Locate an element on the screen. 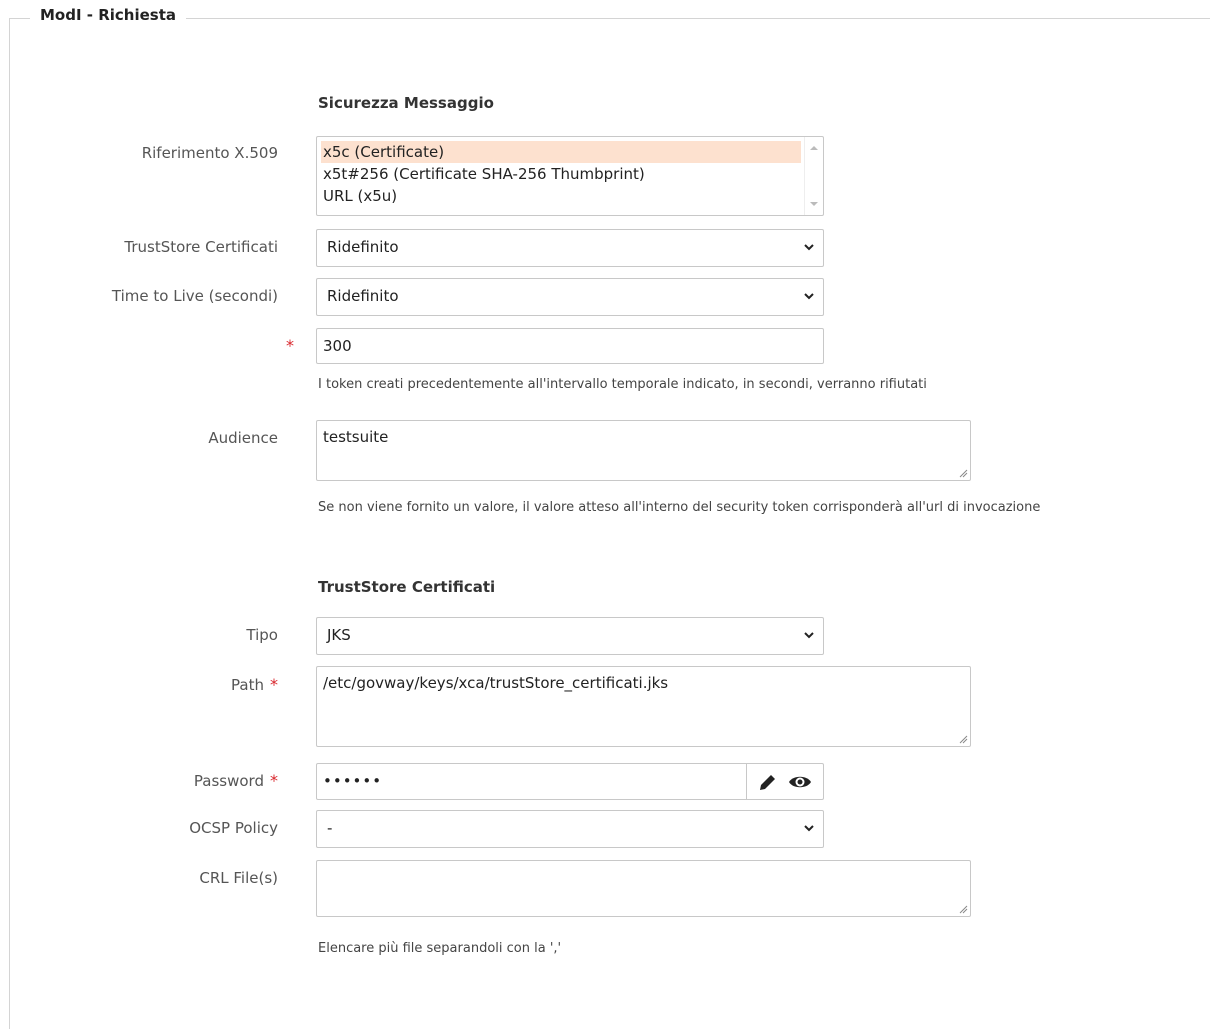 The height and width of the screenshot is (1029, 1210). truststore-select: Ridefinito is located at coordinates (570, 248).